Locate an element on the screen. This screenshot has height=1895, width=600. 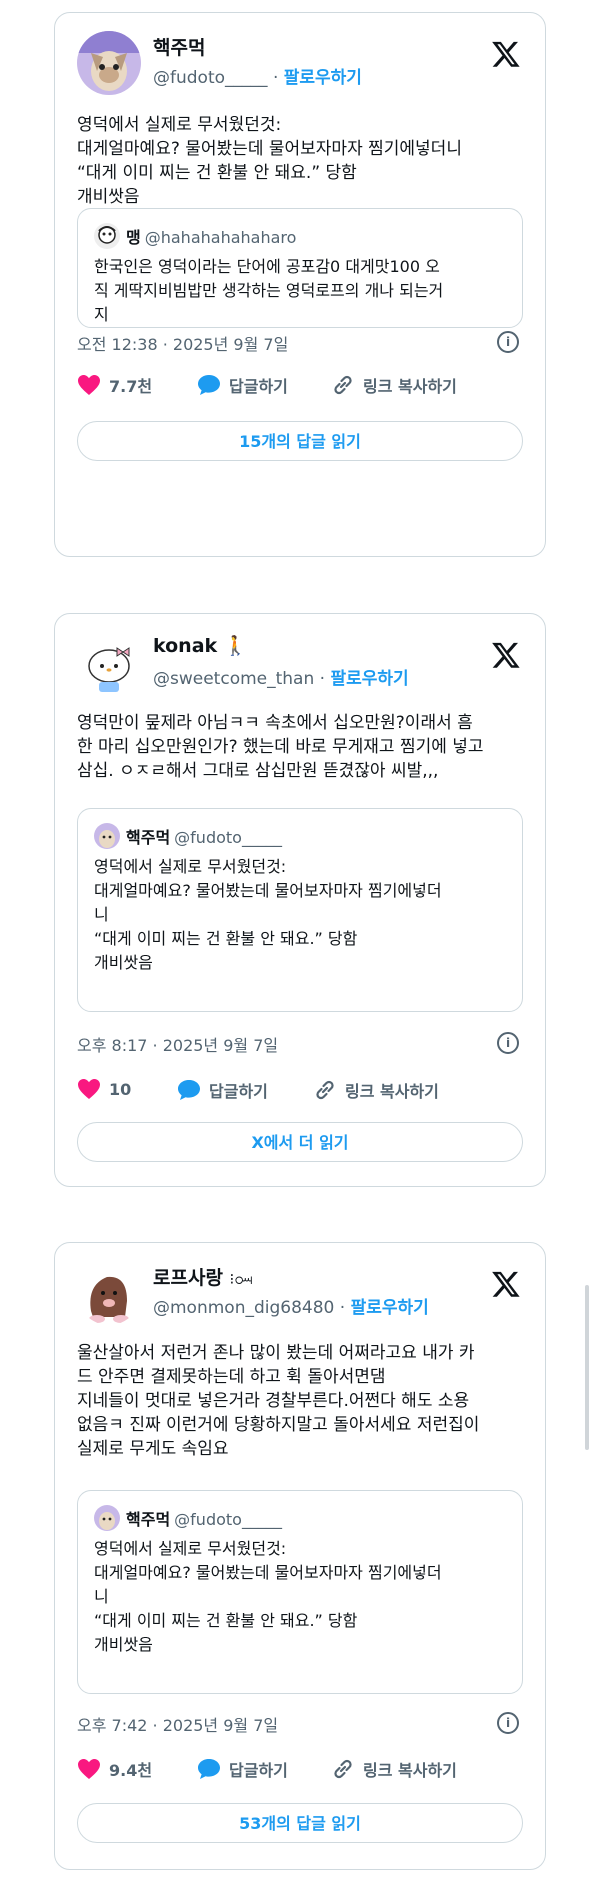
like-button: 9.4천 is located at coordinates (114, 1769).